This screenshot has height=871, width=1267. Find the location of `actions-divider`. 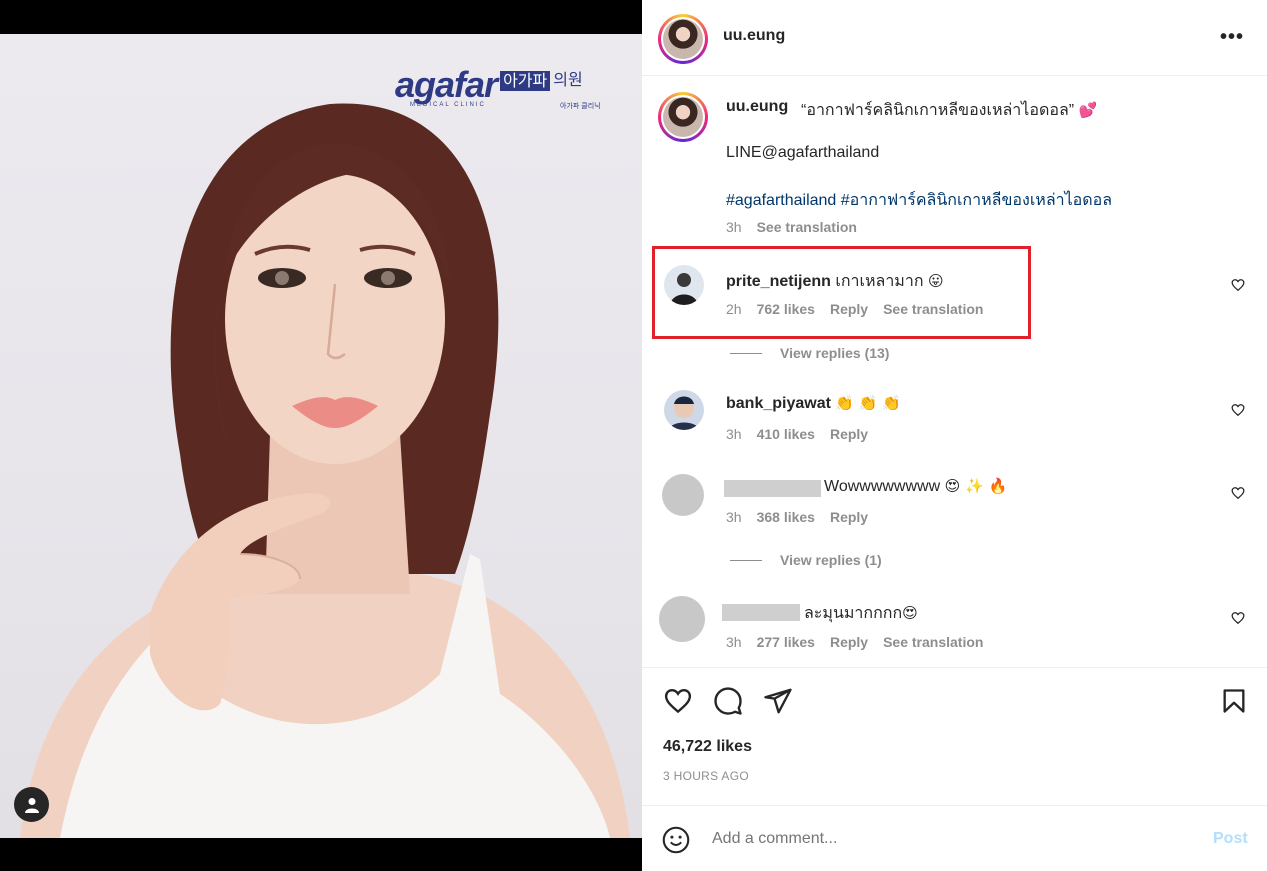

actions-divider is located at coordinates (954, 667).